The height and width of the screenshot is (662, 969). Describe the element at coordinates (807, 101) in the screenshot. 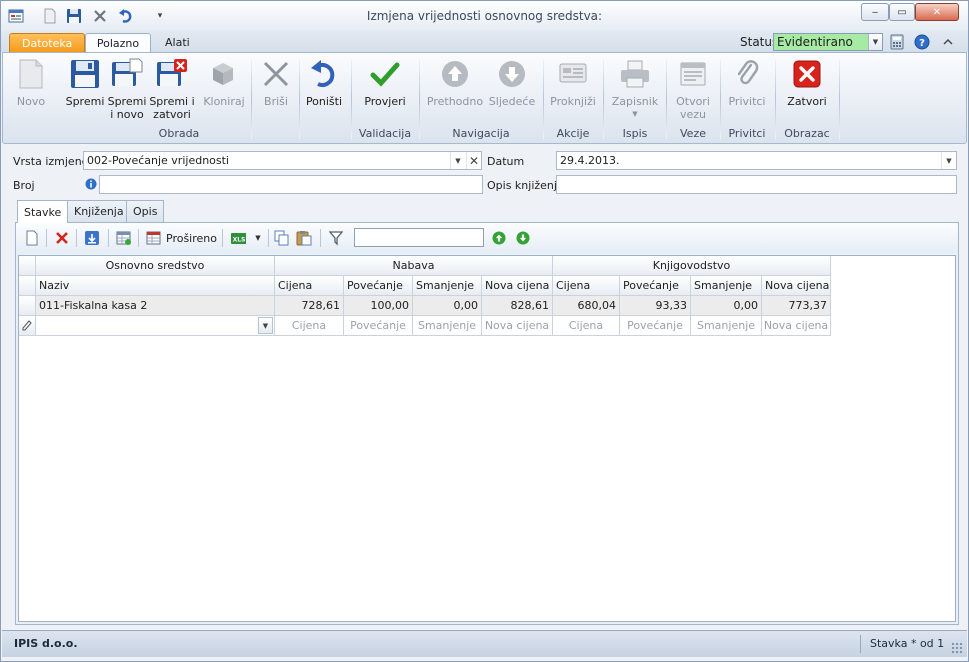

I see `zatvori-label: Zatvori` at that location.